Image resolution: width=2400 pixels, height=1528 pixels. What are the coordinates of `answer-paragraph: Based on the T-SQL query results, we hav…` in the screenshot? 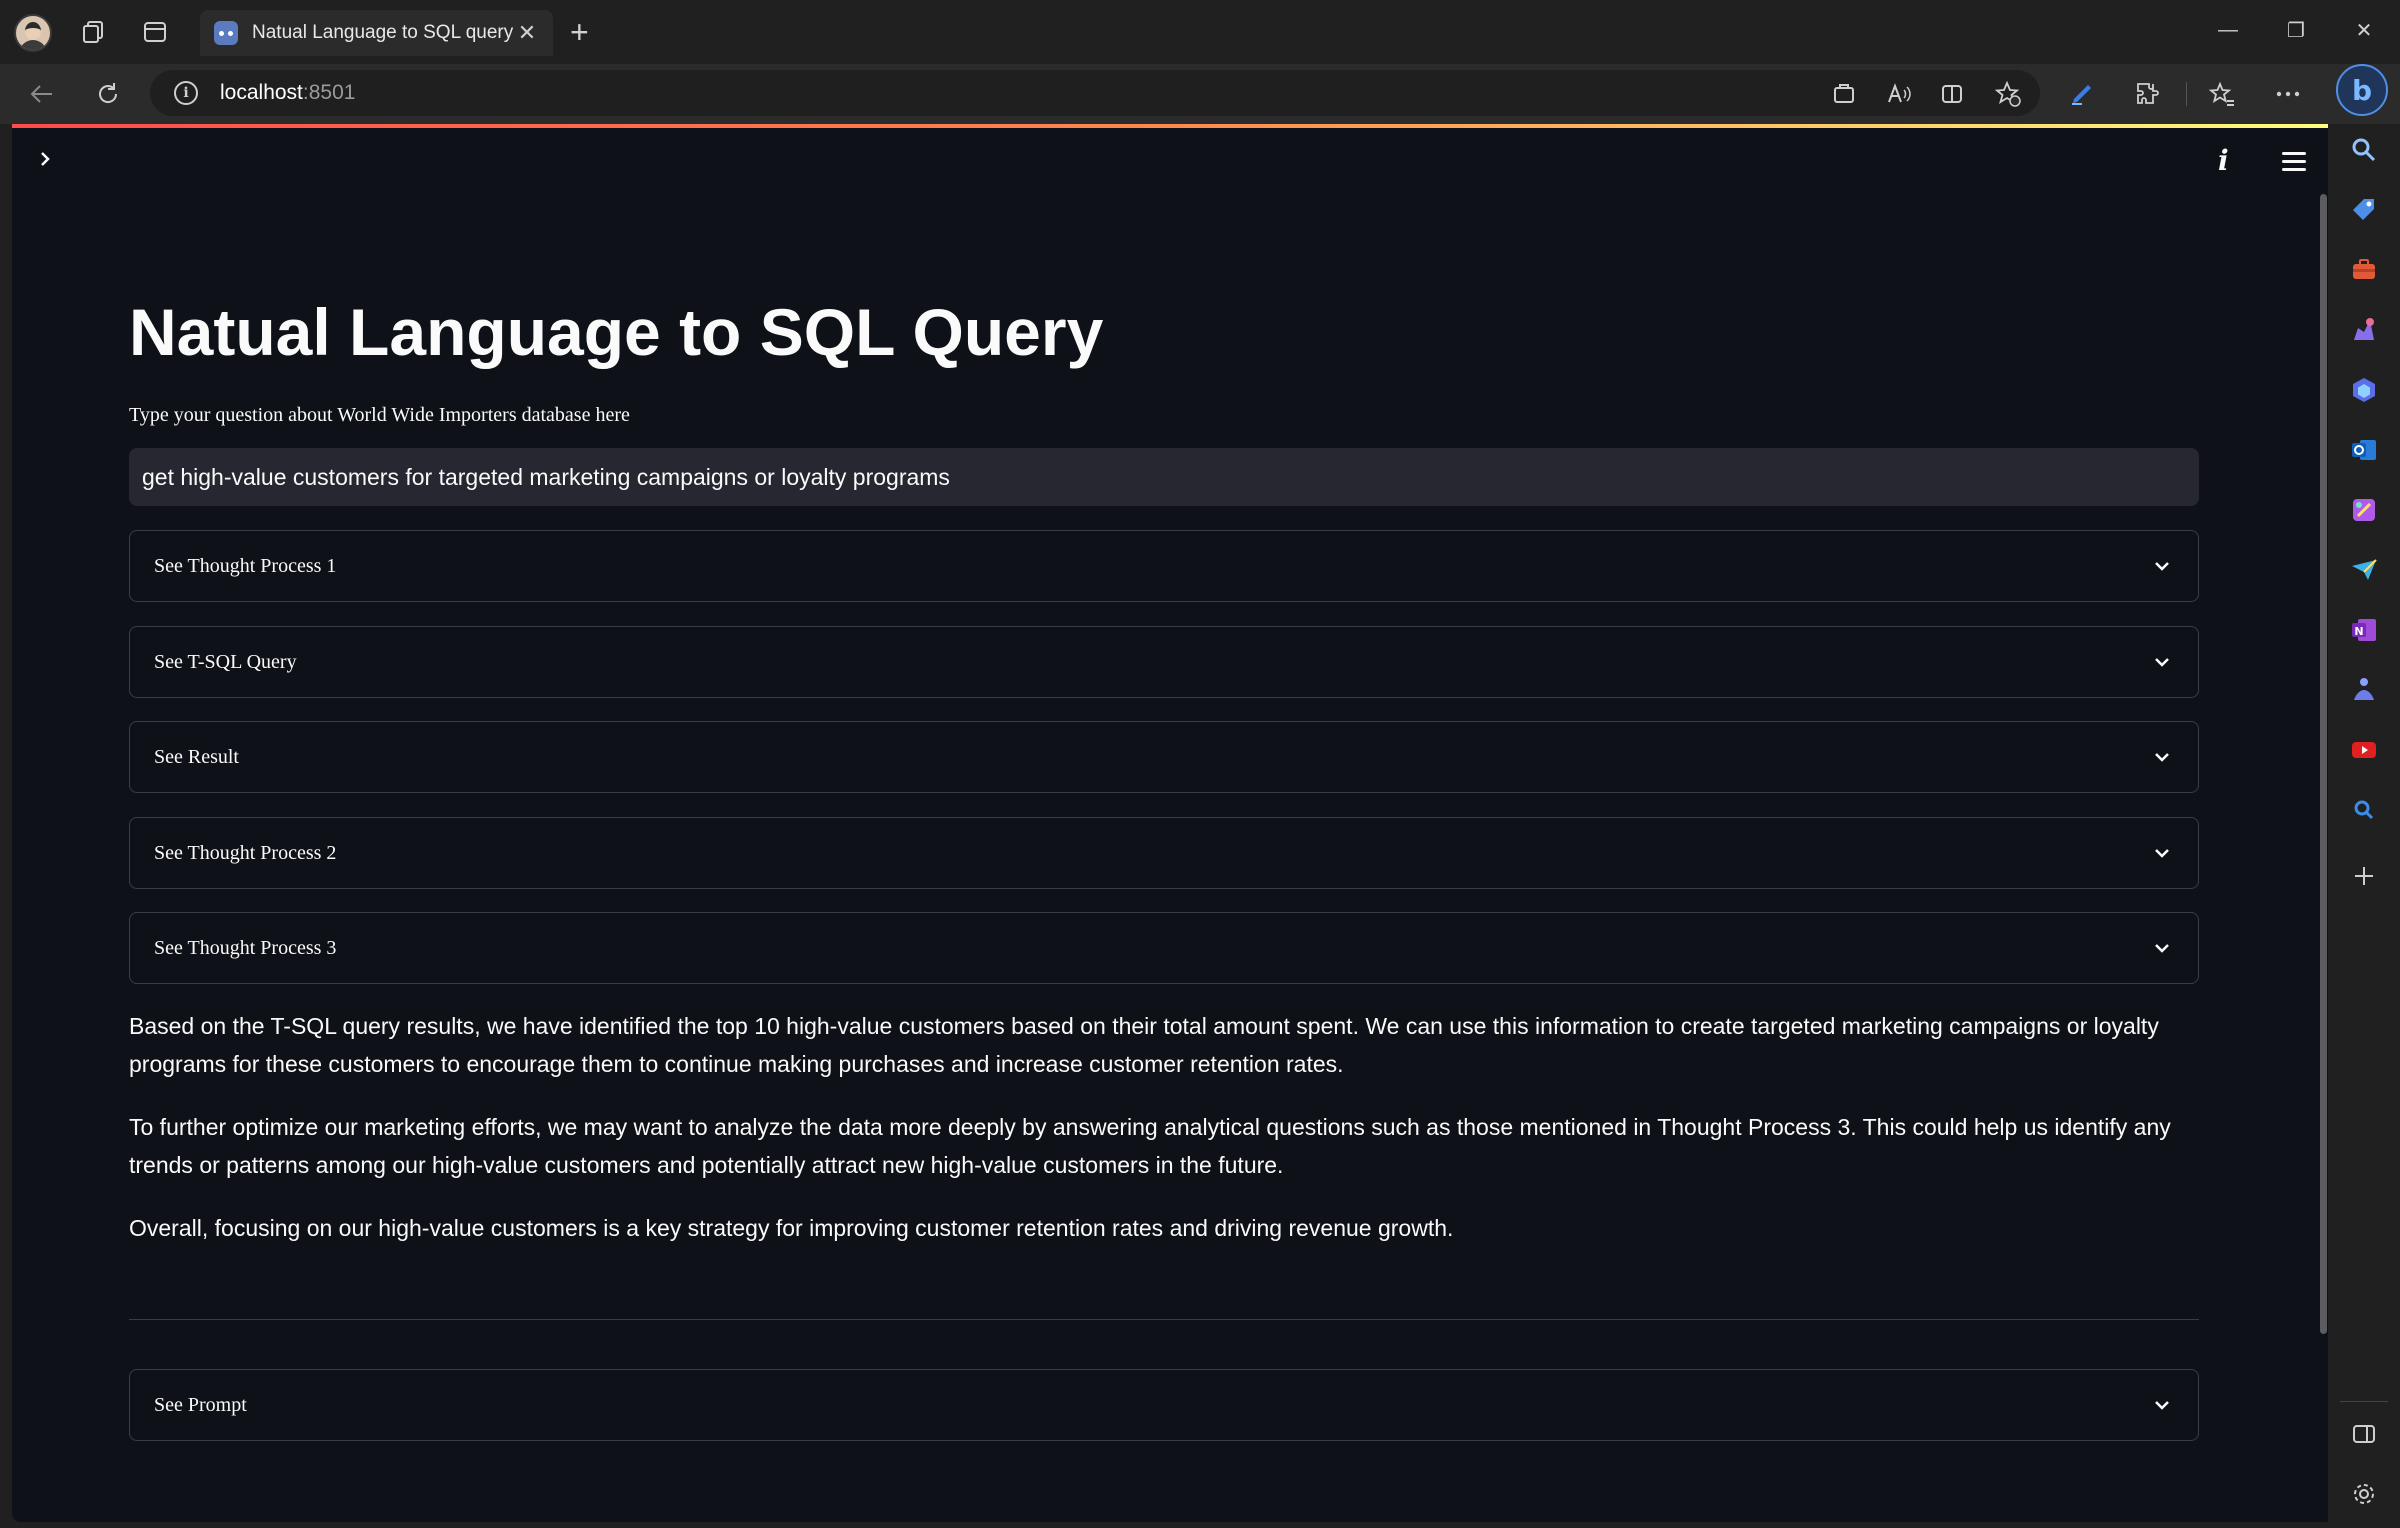 It's located at (1144, 1045).